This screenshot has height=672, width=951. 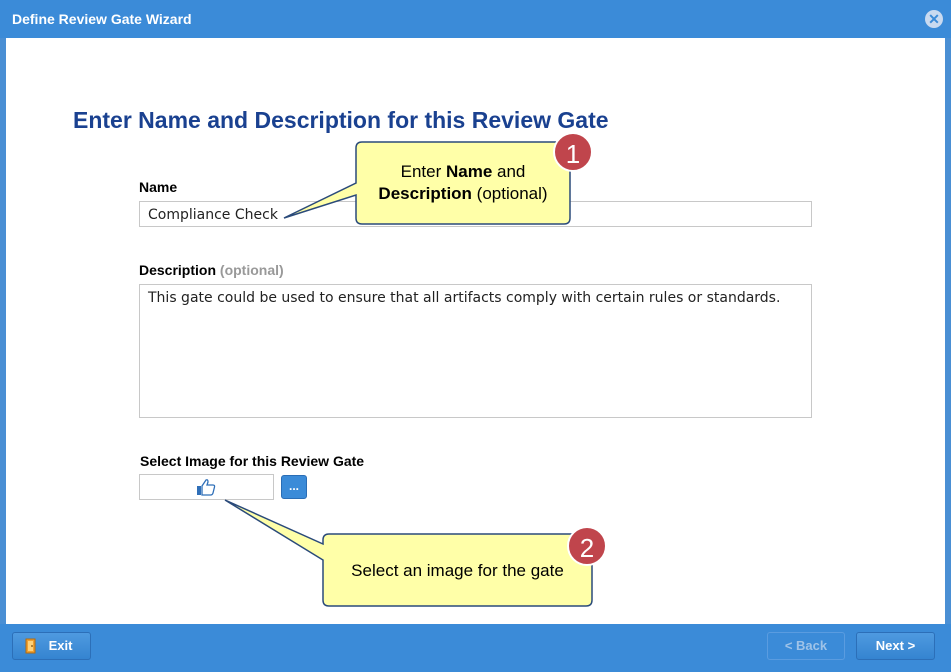 What do you see at coordinates (425, 193) in the screenshot?
I see `callout-1-line2-bold: Description` at bounding box center [425, 193].